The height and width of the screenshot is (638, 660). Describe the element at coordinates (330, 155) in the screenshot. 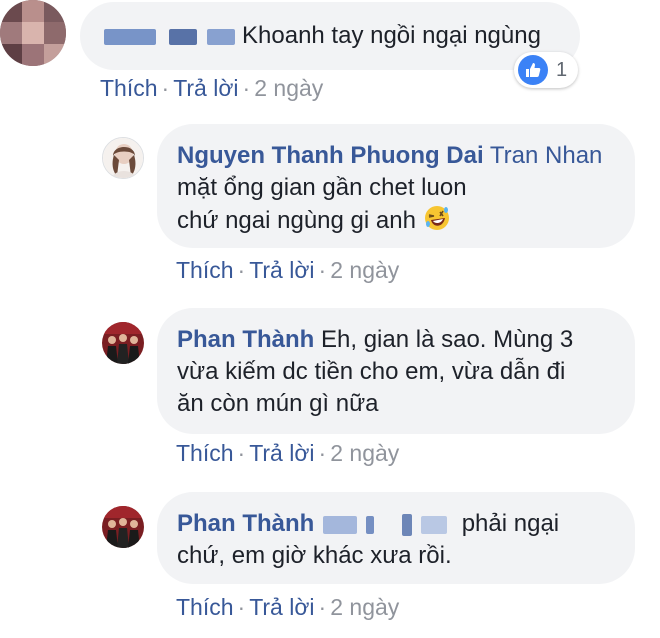

I see `author-name: Nguyen Thanh Phuong Dai` at that location.